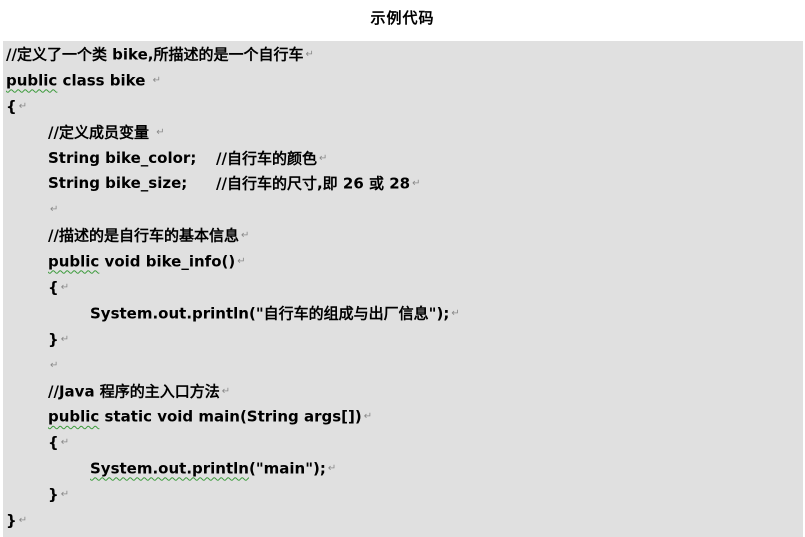 This screenshot has height=537, width=805. What do you see at coordinates (143, 235) in the screenshot?
I see `info-comment: //描述的是自行车的基本信息` at bounding box center [143, 235].